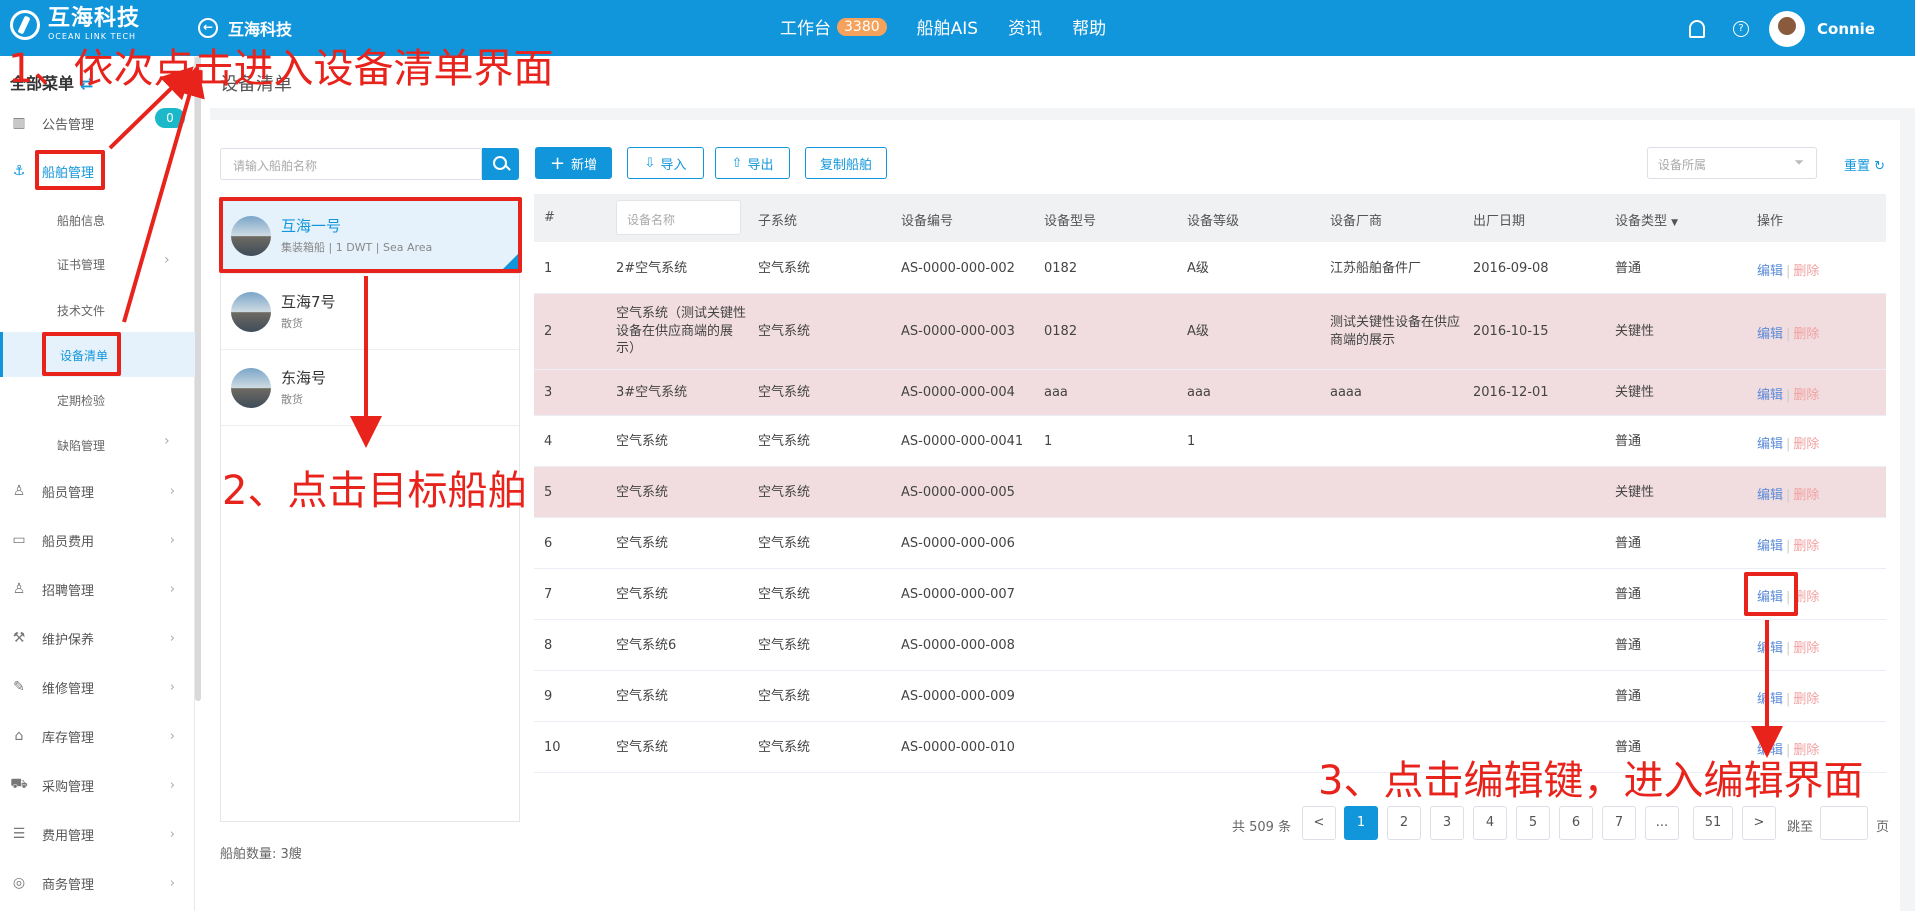 This screenshot has width=1915, height=911. I want to click on page-6: 6, so click(1576, 823).